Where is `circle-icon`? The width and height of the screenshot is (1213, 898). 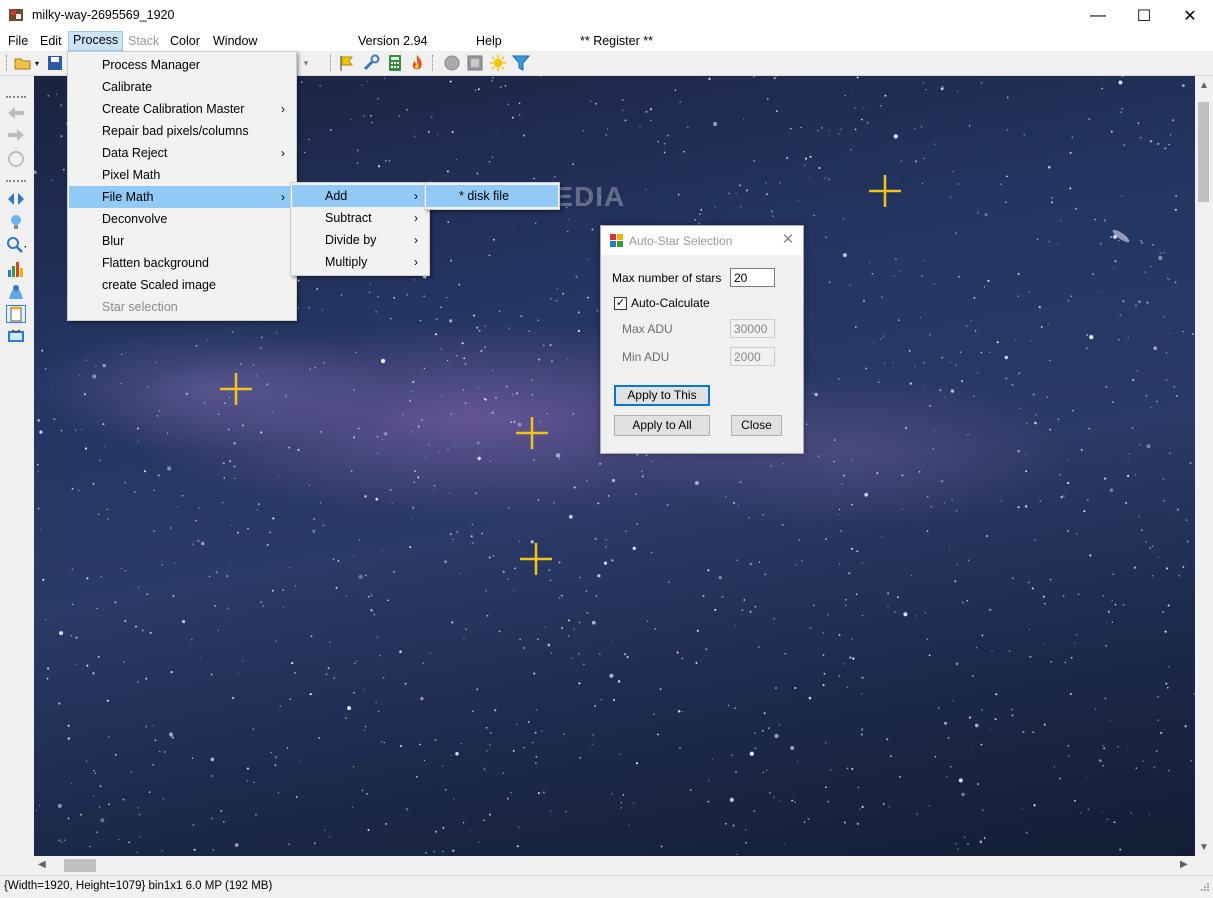 circle-icon is located at coordinates (452, 63).